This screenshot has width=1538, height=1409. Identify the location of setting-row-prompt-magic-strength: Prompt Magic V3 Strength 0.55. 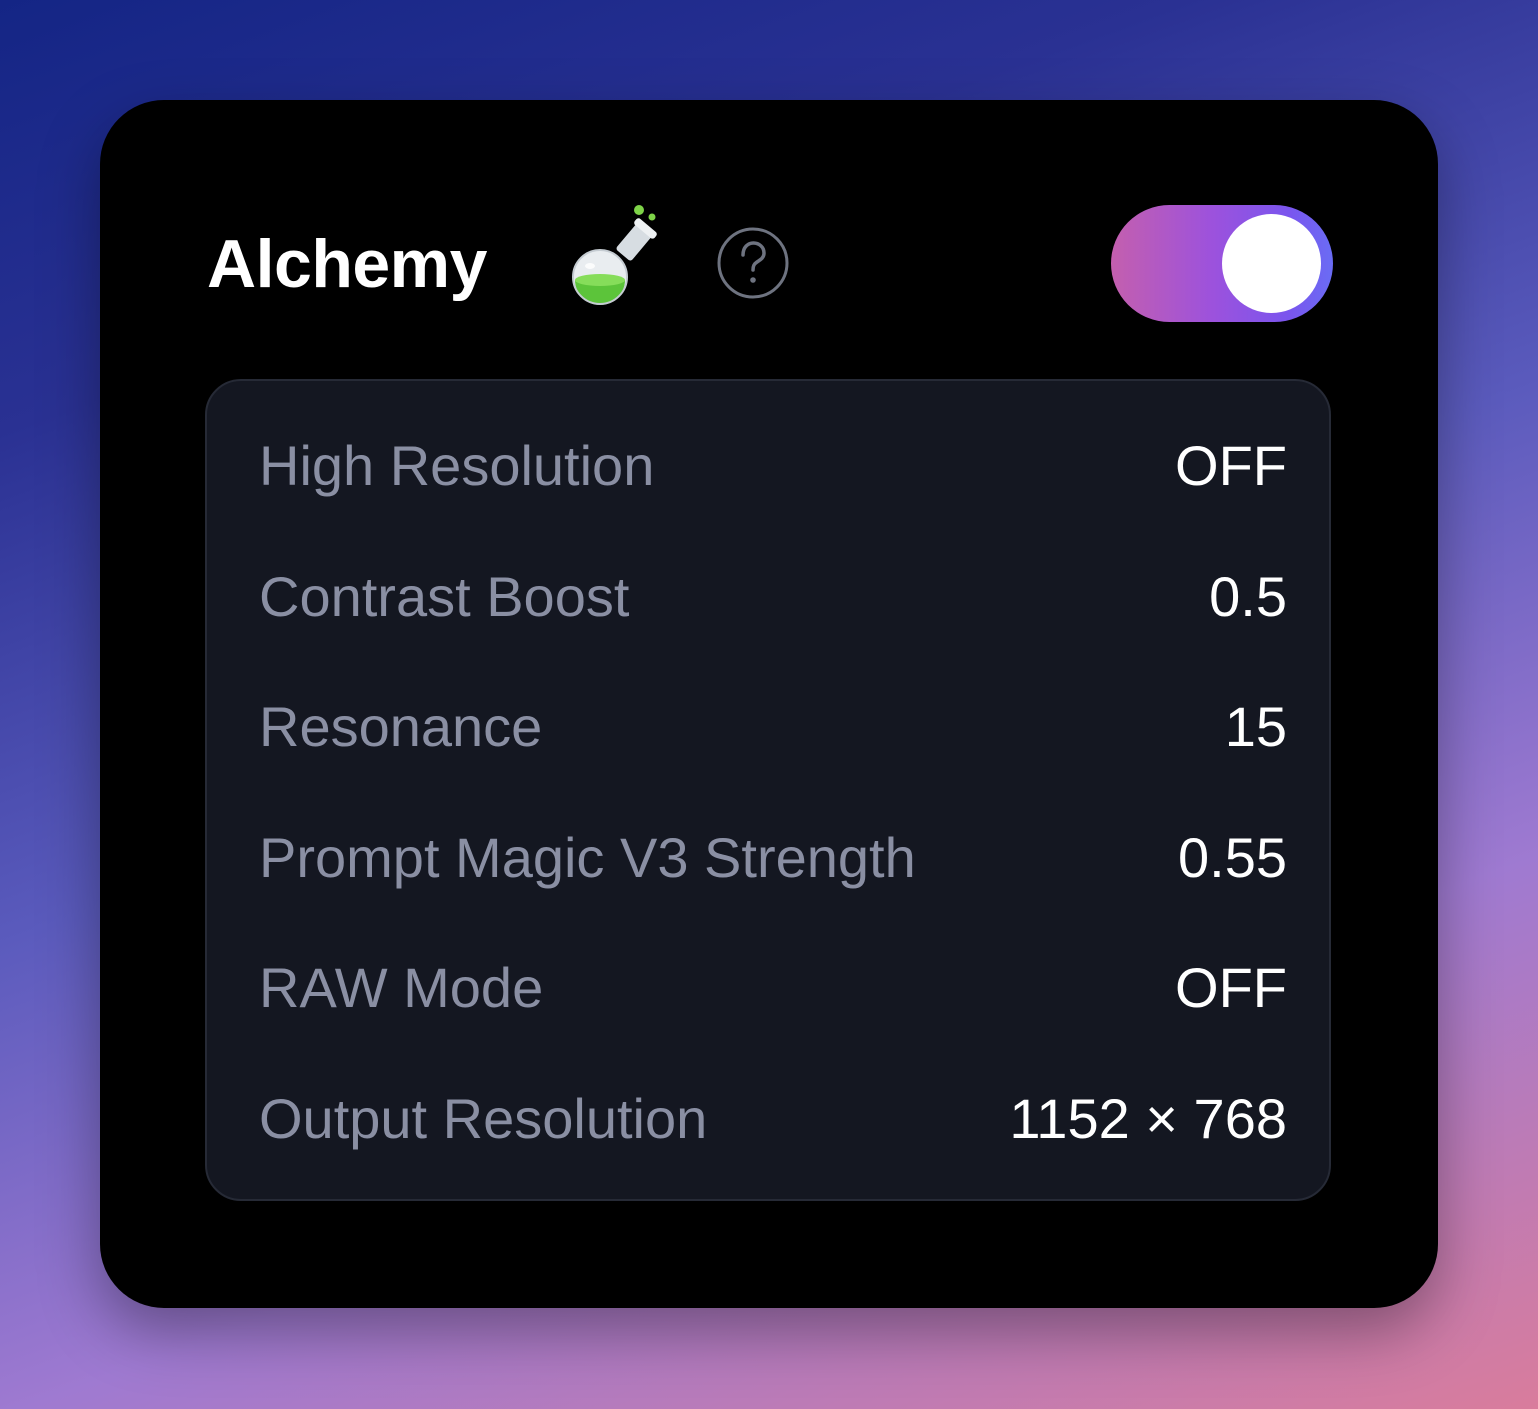
(773, 857).